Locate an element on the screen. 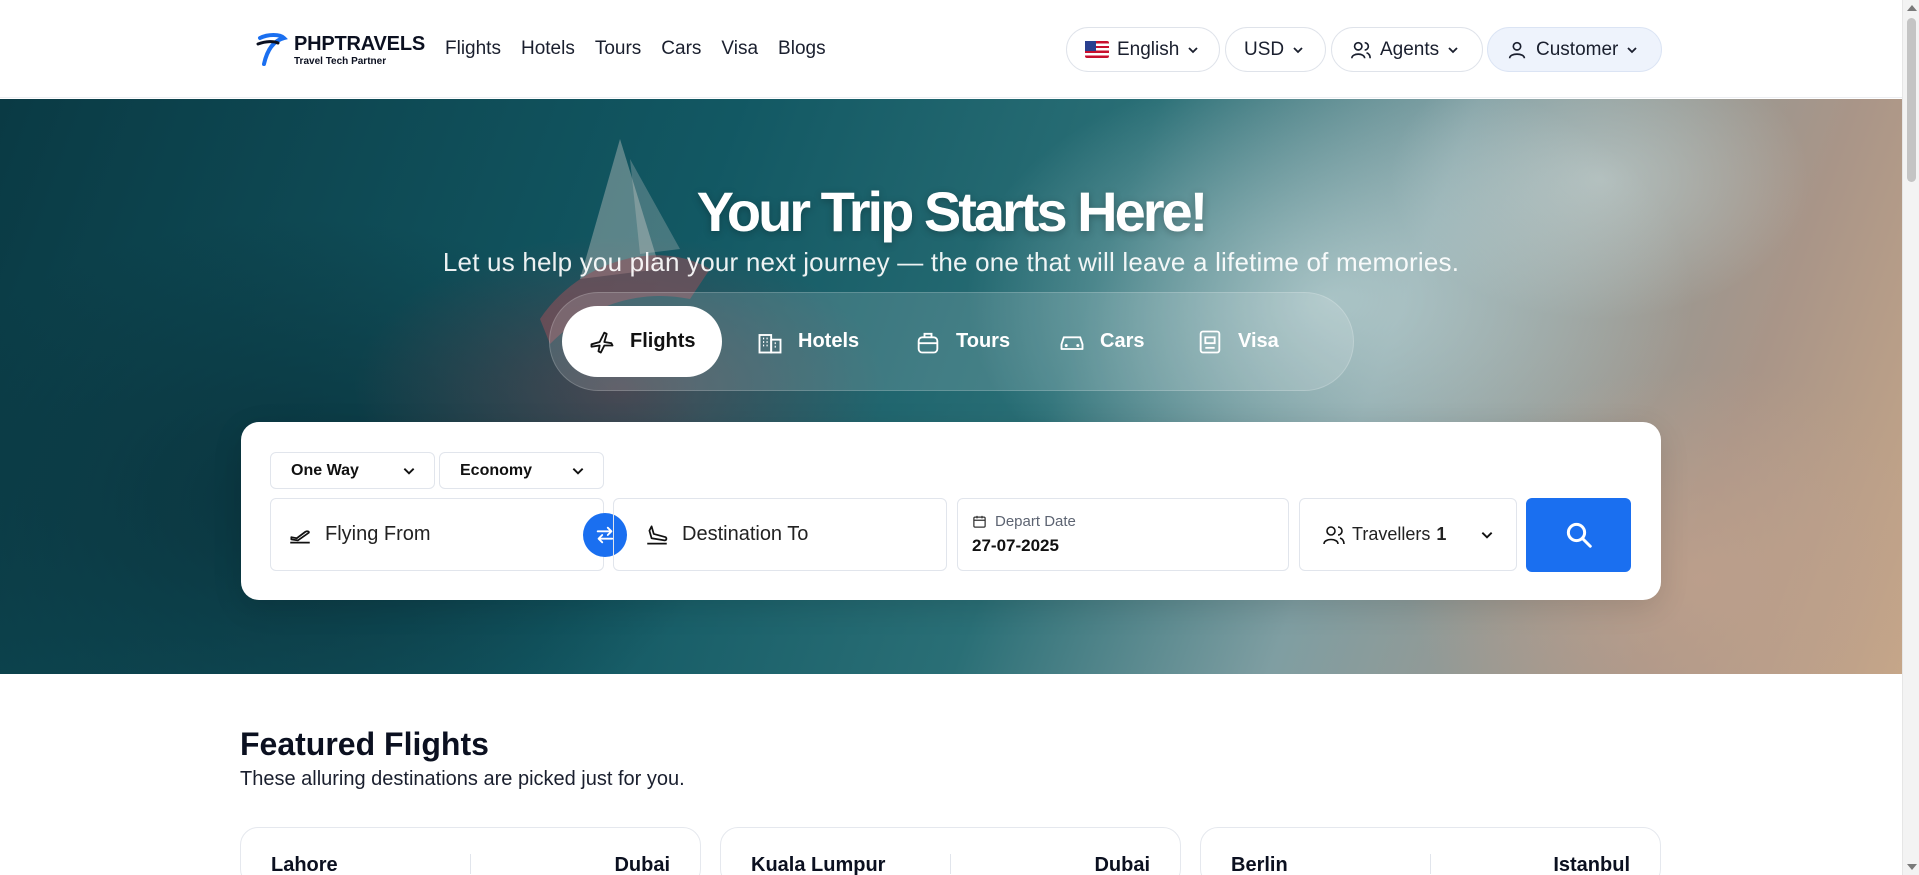  destination-placeholder: Destination To is located at coordinates (745, 534).